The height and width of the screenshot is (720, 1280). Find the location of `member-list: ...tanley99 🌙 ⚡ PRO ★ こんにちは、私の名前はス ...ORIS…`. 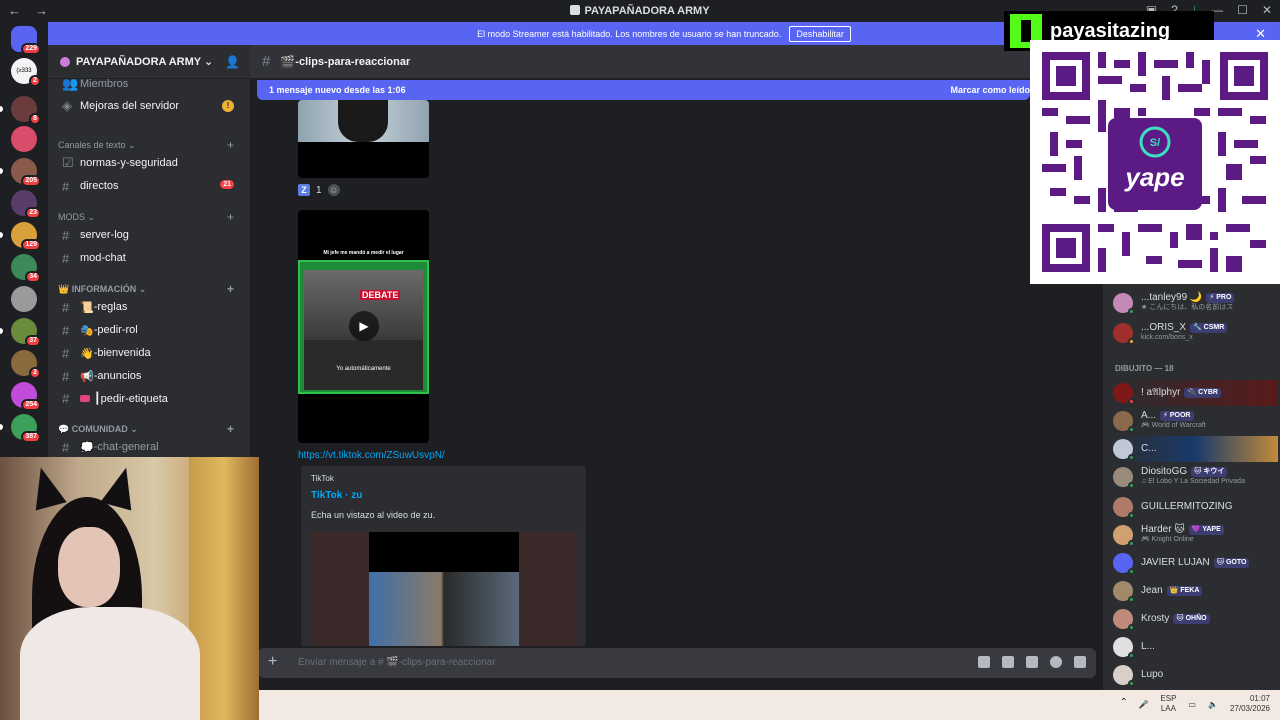

member-list: ...tanley99 🌙 ⚡ PRO ★ こんにちは、私の名前はス ...ORIS… is located at coordinates (1191, 487).